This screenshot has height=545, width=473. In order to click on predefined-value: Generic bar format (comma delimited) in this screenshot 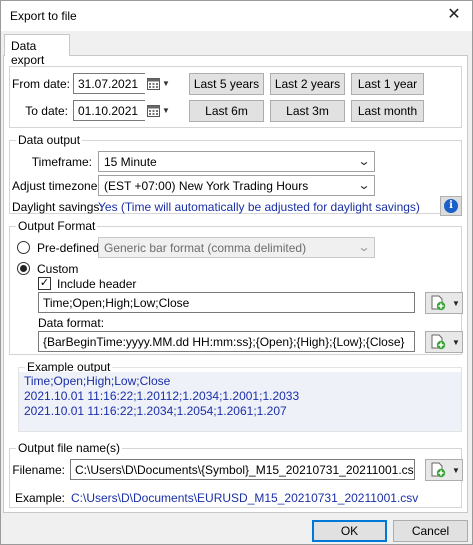, I will do `click(205, 248)`.